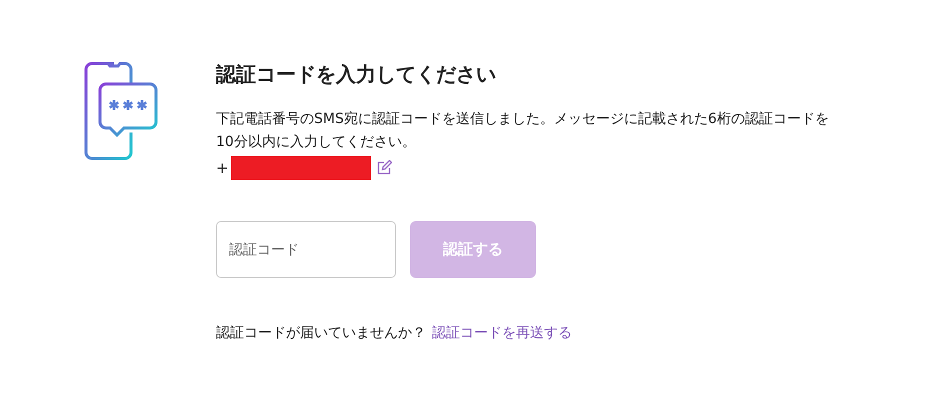  What do you see at coordinates (384, 168) in the screenshot?
I see `edit-icon` at bounding box center [384, 168].